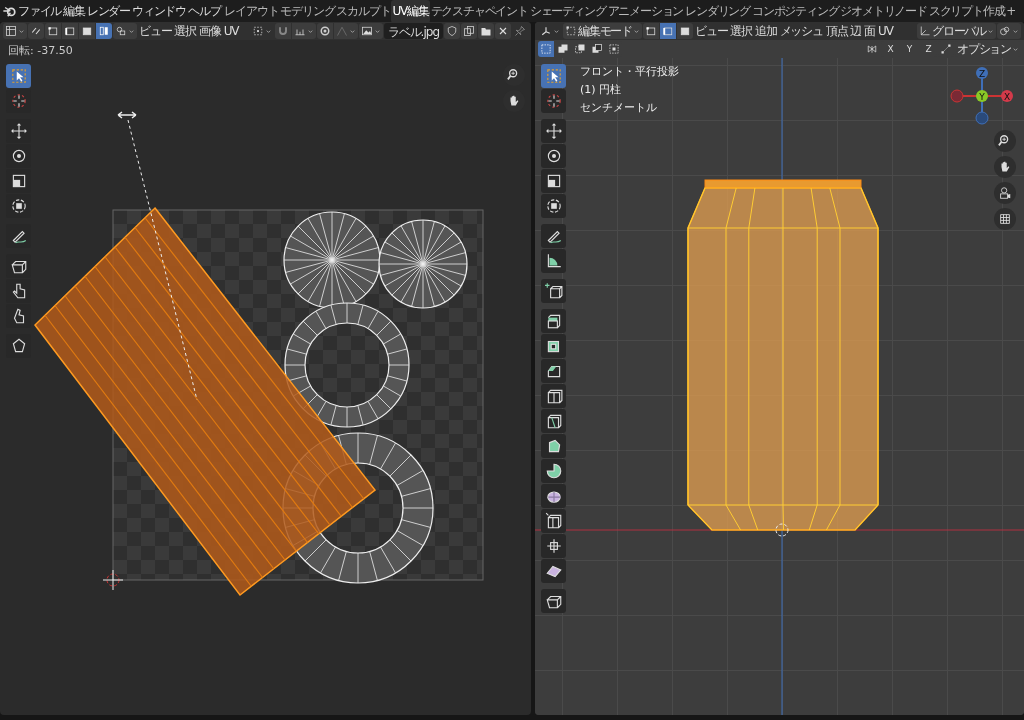 The image size is (1024, 720). I want to click on camera-icon, so click(1005, 193).